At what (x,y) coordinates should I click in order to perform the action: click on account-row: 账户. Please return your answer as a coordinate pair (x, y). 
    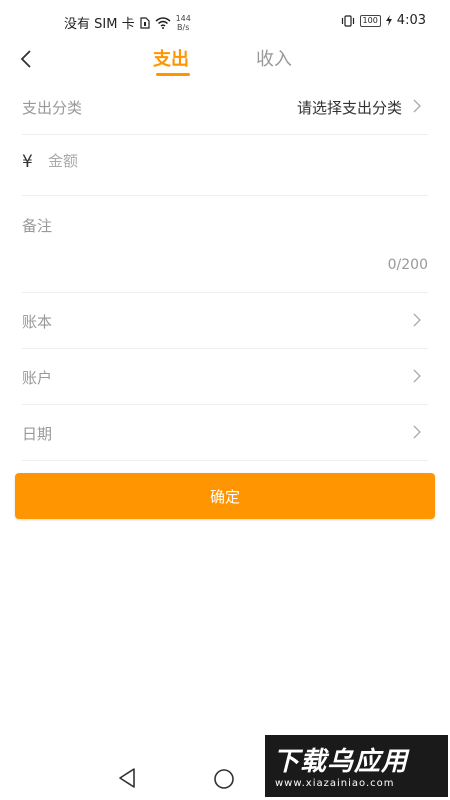
    Looking at the image, I should click on (225, 376).